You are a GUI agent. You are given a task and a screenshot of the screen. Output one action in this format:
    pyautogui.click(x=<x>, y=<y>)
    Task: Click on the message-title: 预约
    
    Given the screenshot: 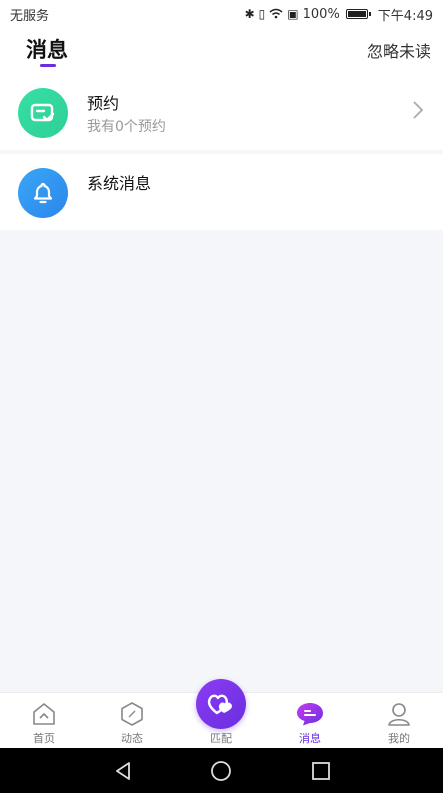 What is the action you would take?
    pyautogui.click(x=103, y=103)
    